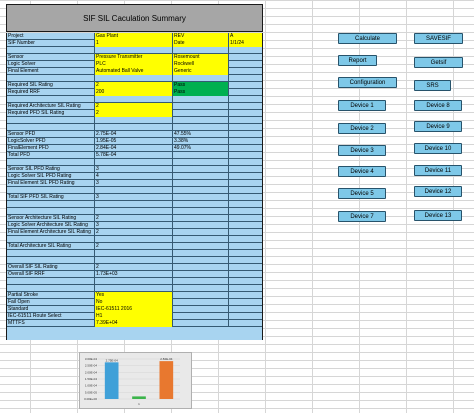 This screenshot has height=413, width=474. I want to click on row-value-cell: No, so click(134, 302).